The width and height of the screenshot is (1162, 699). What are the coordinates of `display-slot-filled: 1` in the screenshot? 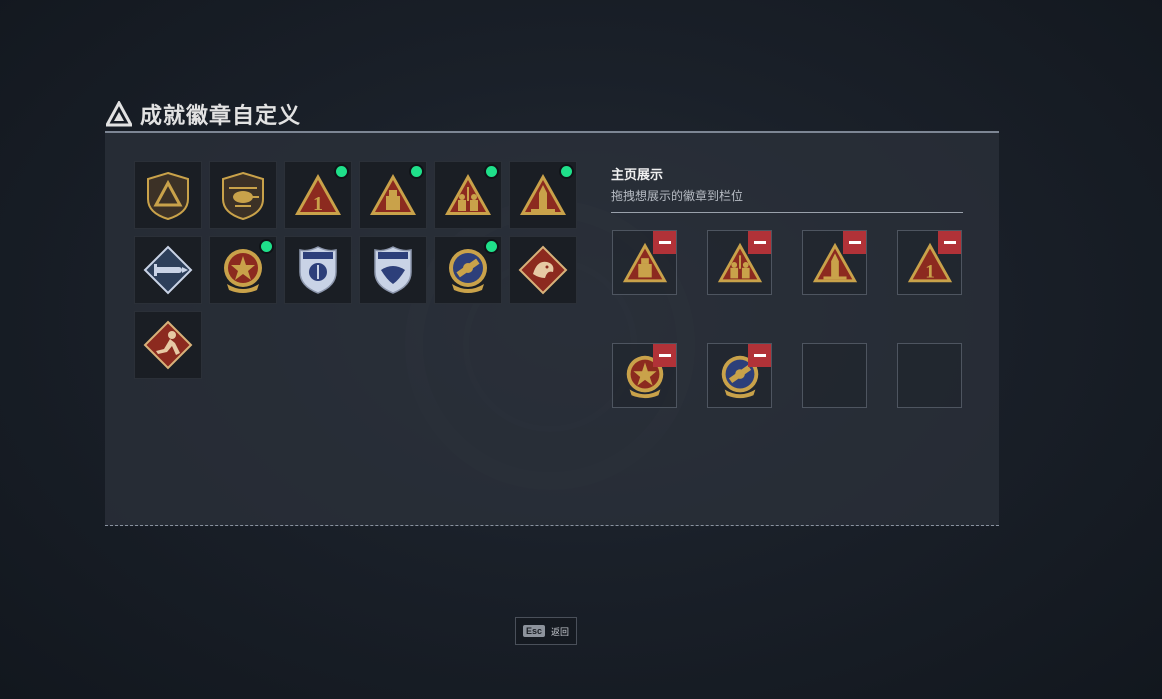 It's located at (929, 262).